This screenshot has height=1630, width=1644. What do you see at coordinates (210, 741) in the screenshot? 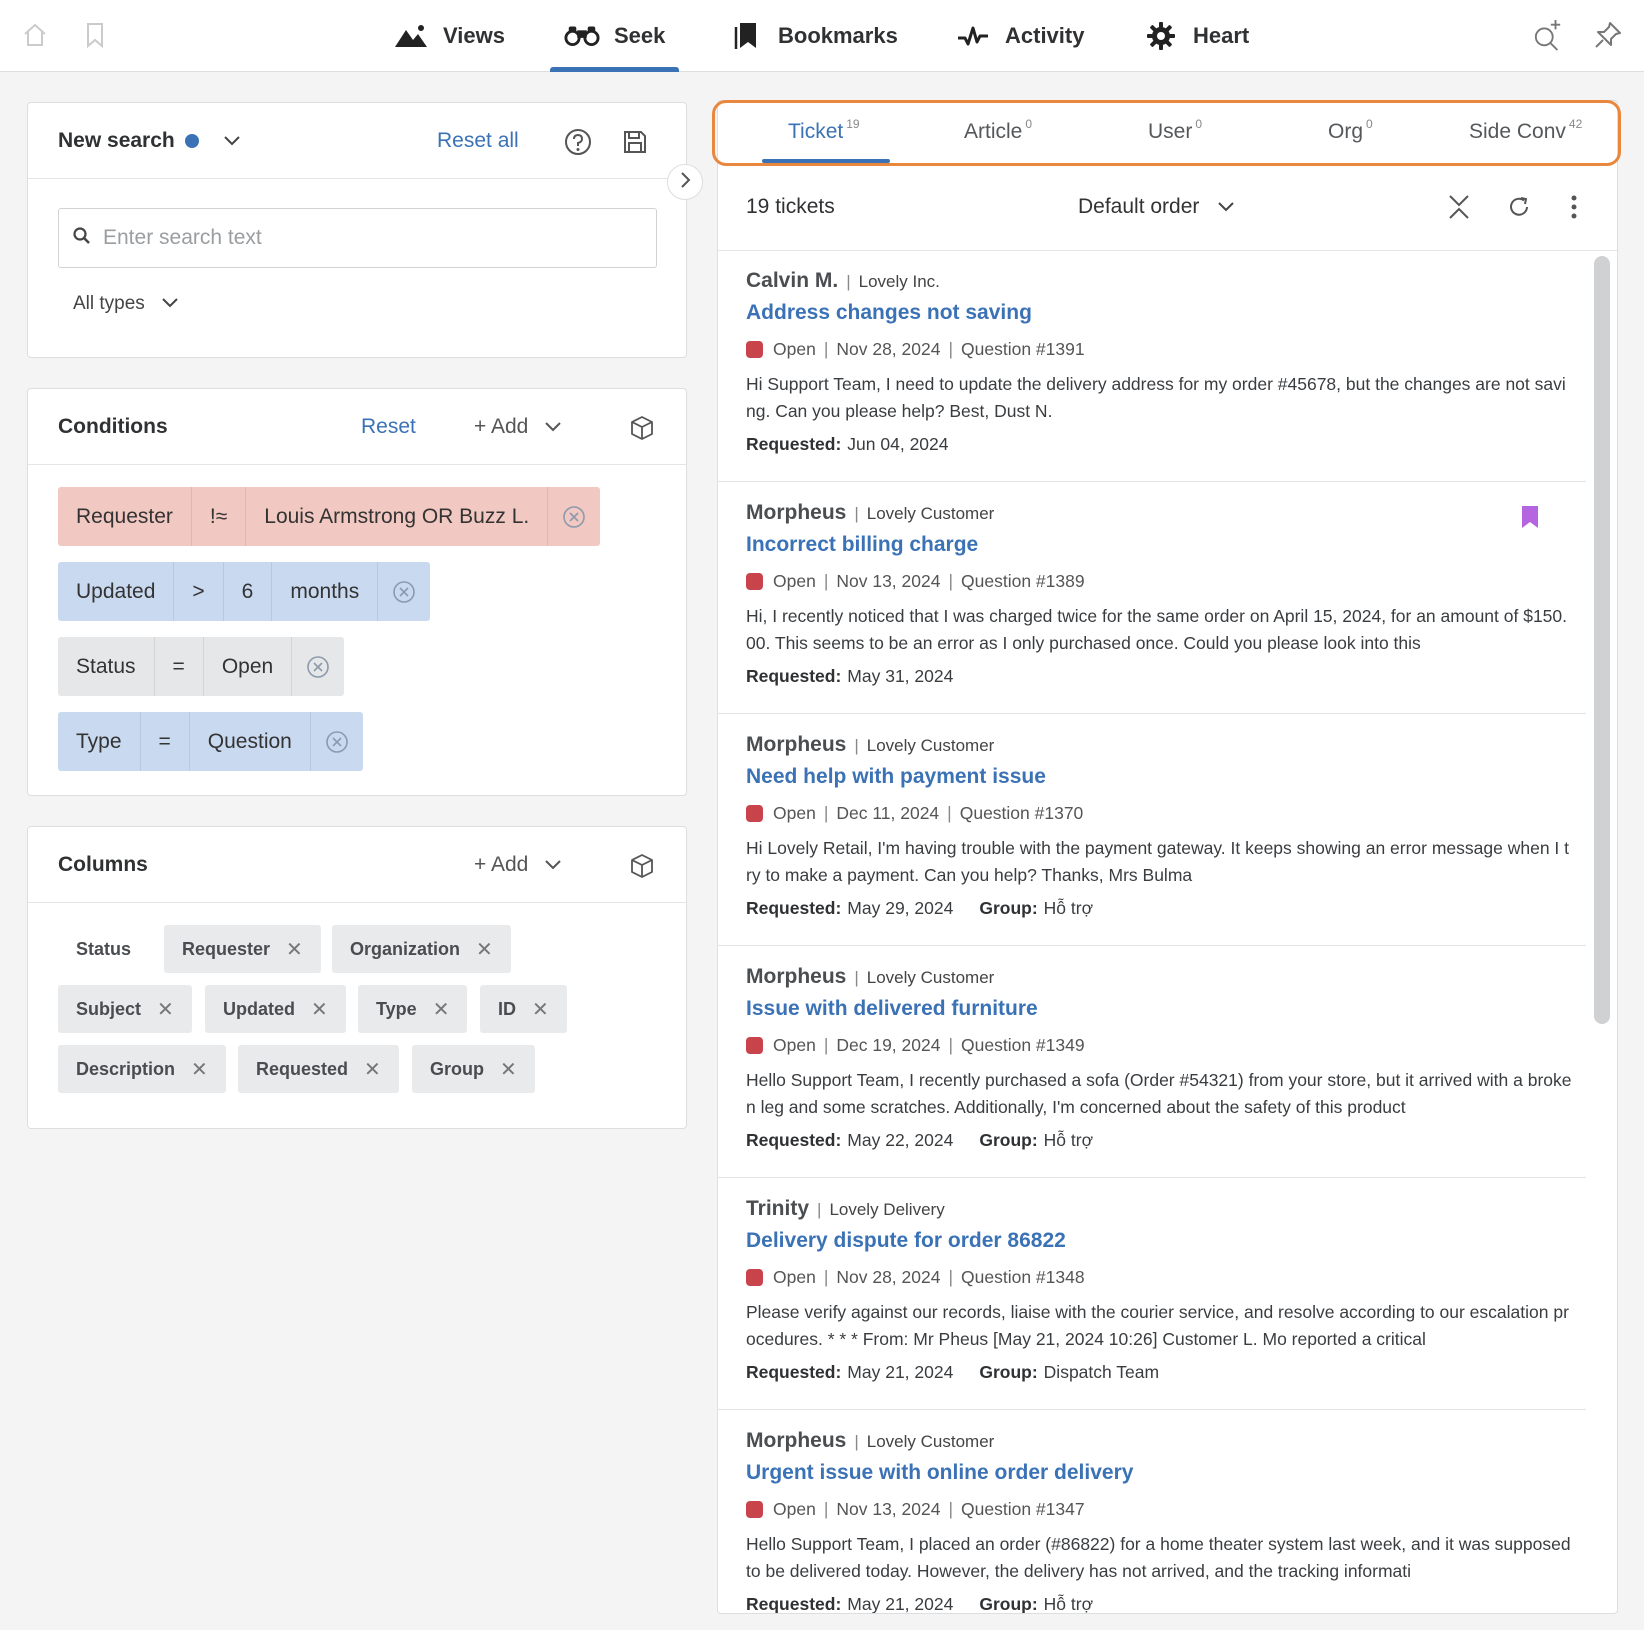
I see `condition-type: Type = Question` at bounding box center [210, 741].